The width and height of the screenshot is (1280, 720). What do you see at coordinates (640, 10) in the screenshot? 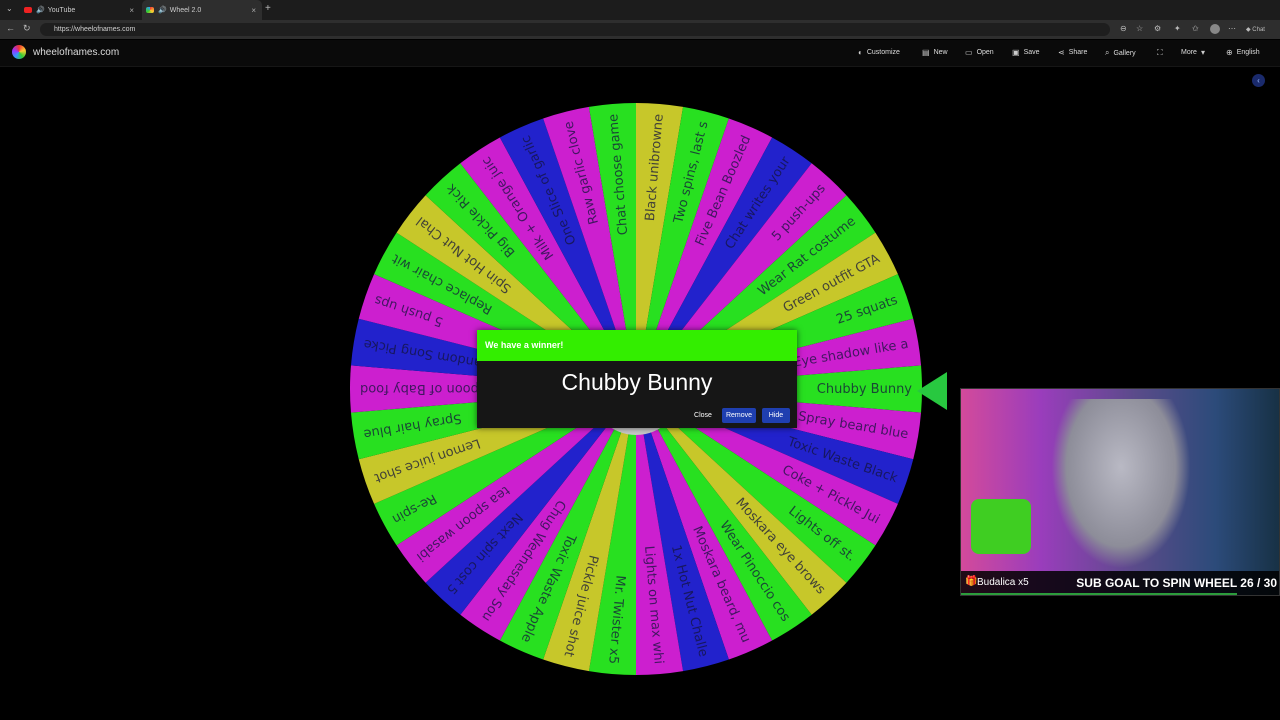
I see `browser-tab-bar: ⌄ 🔊 YouTube × 🔊 Wheel 2.0 × +` at bounding box center [640, 10].